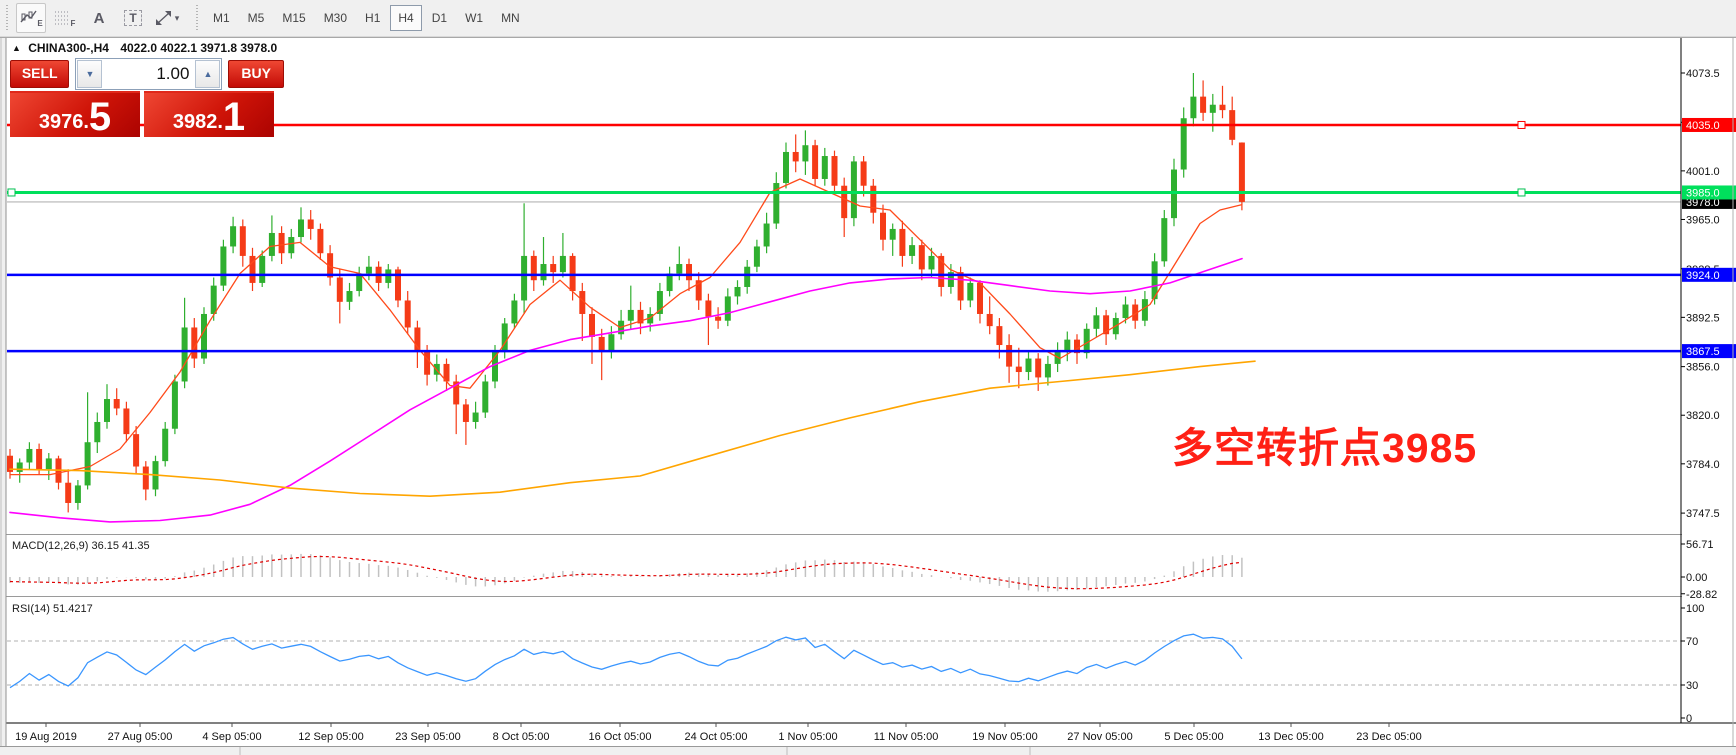  Describe the element at coordinates (256, 18) in the screenshot. I see `tab-timeframe-m5: M5` at that location.